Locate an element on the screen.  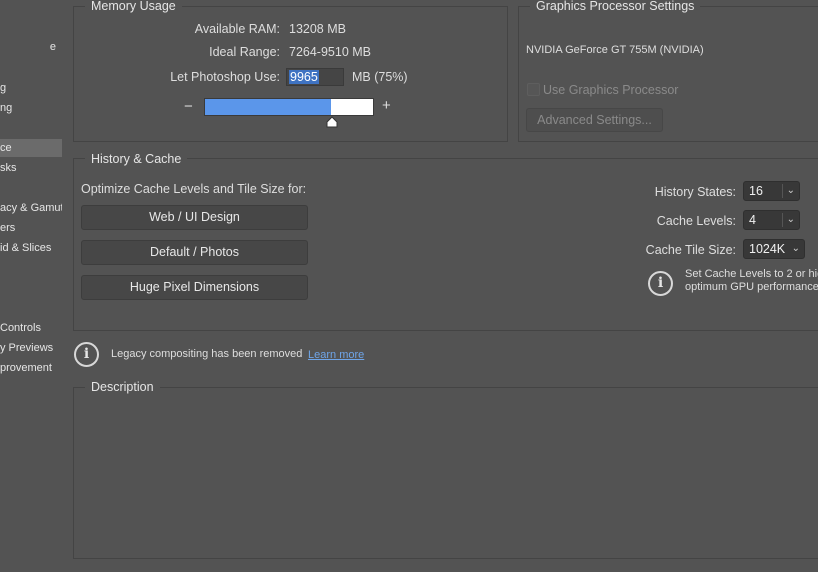
description-title: Description is located at coordinates (122, 387).